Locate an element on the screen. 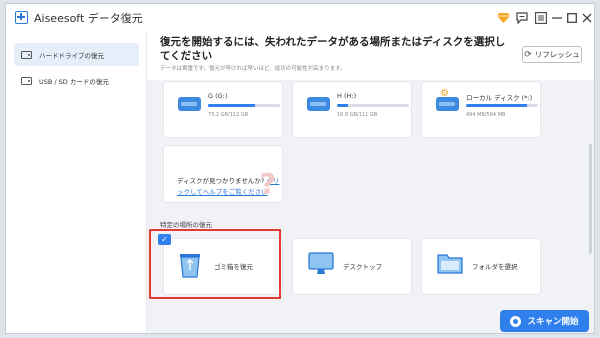  sidebar-item-label: USB / SD カードの復元 is located at coordinates (74, 81).